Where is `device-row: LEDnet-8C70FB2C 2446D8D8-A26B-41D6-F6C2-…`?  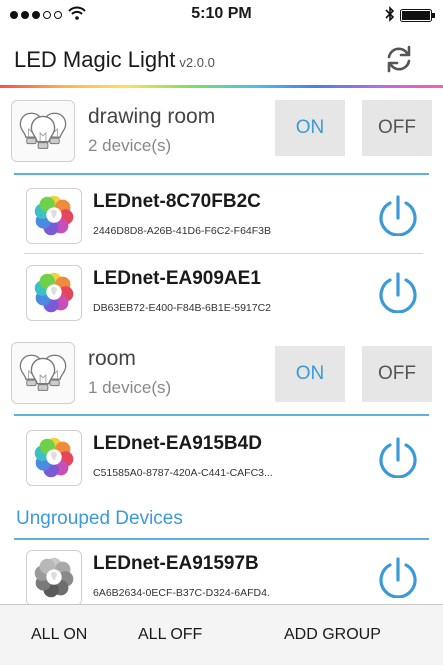 device-row: LEDnet-8C70FB2C 2446D8D8-A26B-41D6-F6C2-… is located at coordinates (221, 222).